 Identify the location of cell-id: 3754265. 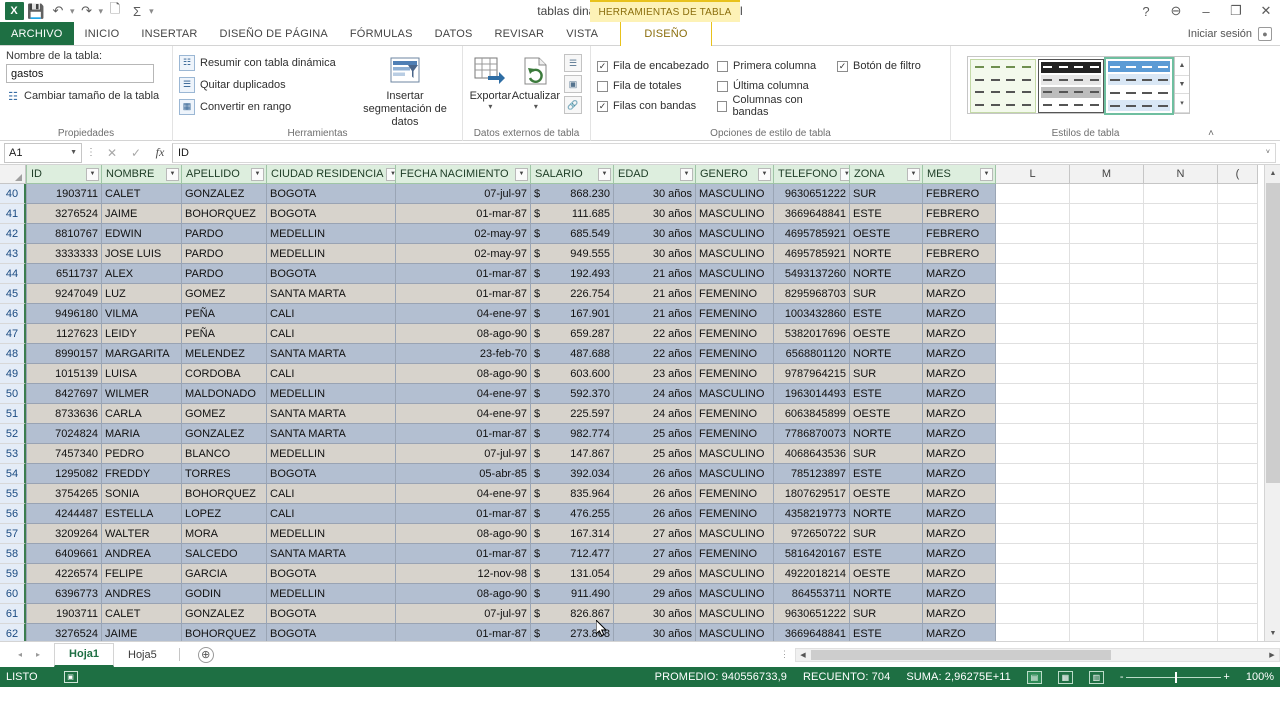
(64, 494).